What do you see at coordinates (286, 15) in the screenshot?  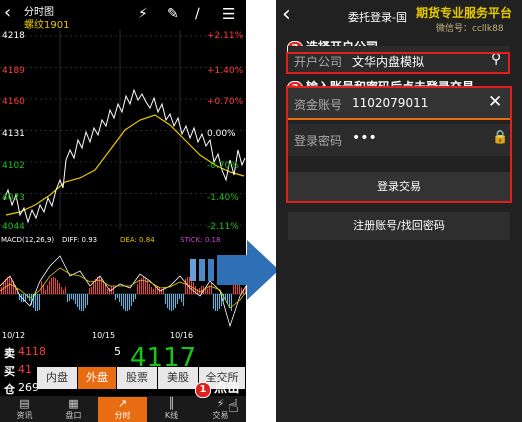 I see `back-chevron-icon: ‹` at bounding box center [286, 15].